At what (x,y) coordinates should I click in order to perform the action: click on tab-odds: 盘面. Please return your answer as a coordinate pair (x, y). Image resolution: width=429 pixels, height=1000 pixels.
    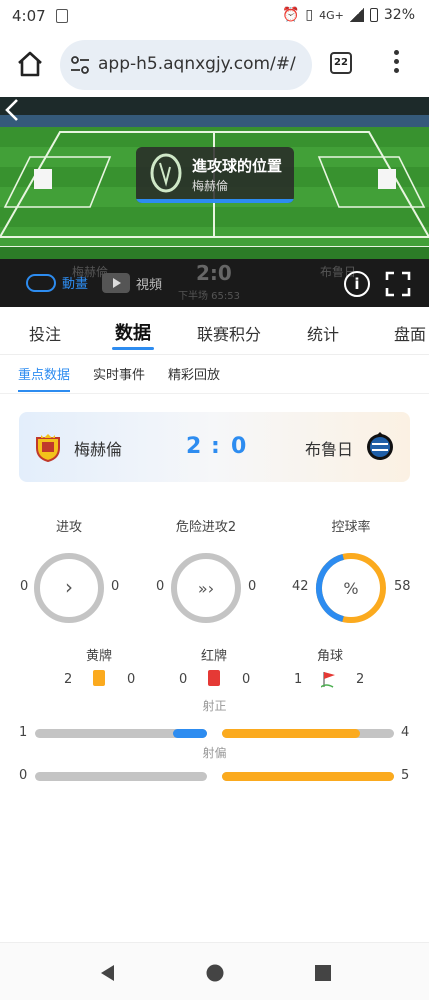
    Looking at the image, I should click on (410, 333).